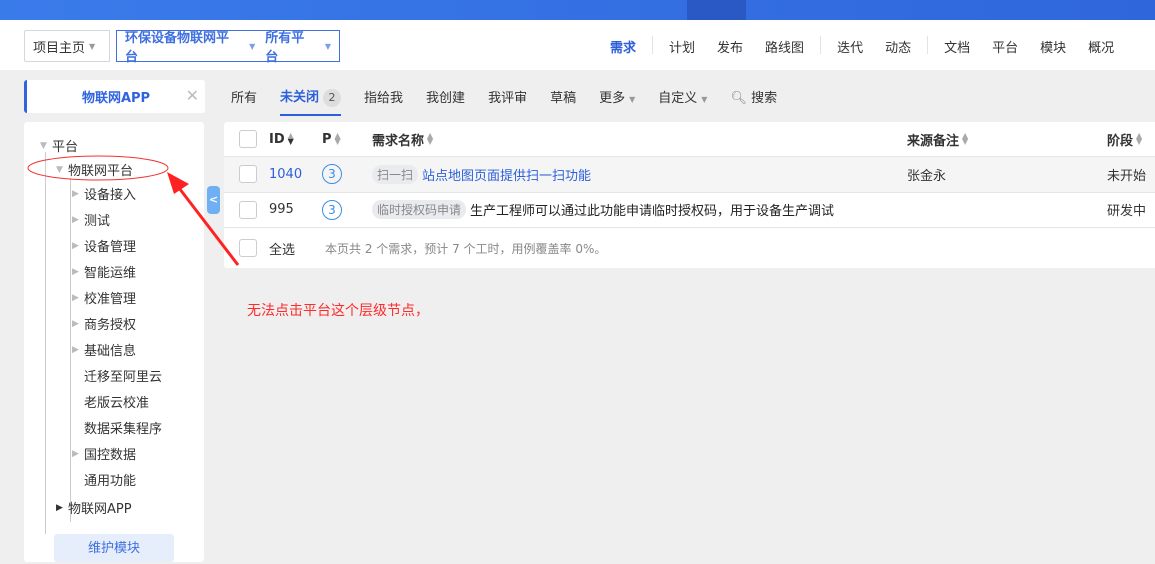 This screenshot has height=564, width=1155. Describe the element at coordinates (507, 96) in the screenshot. I see `tab-reviewed: 我评审` at that location.